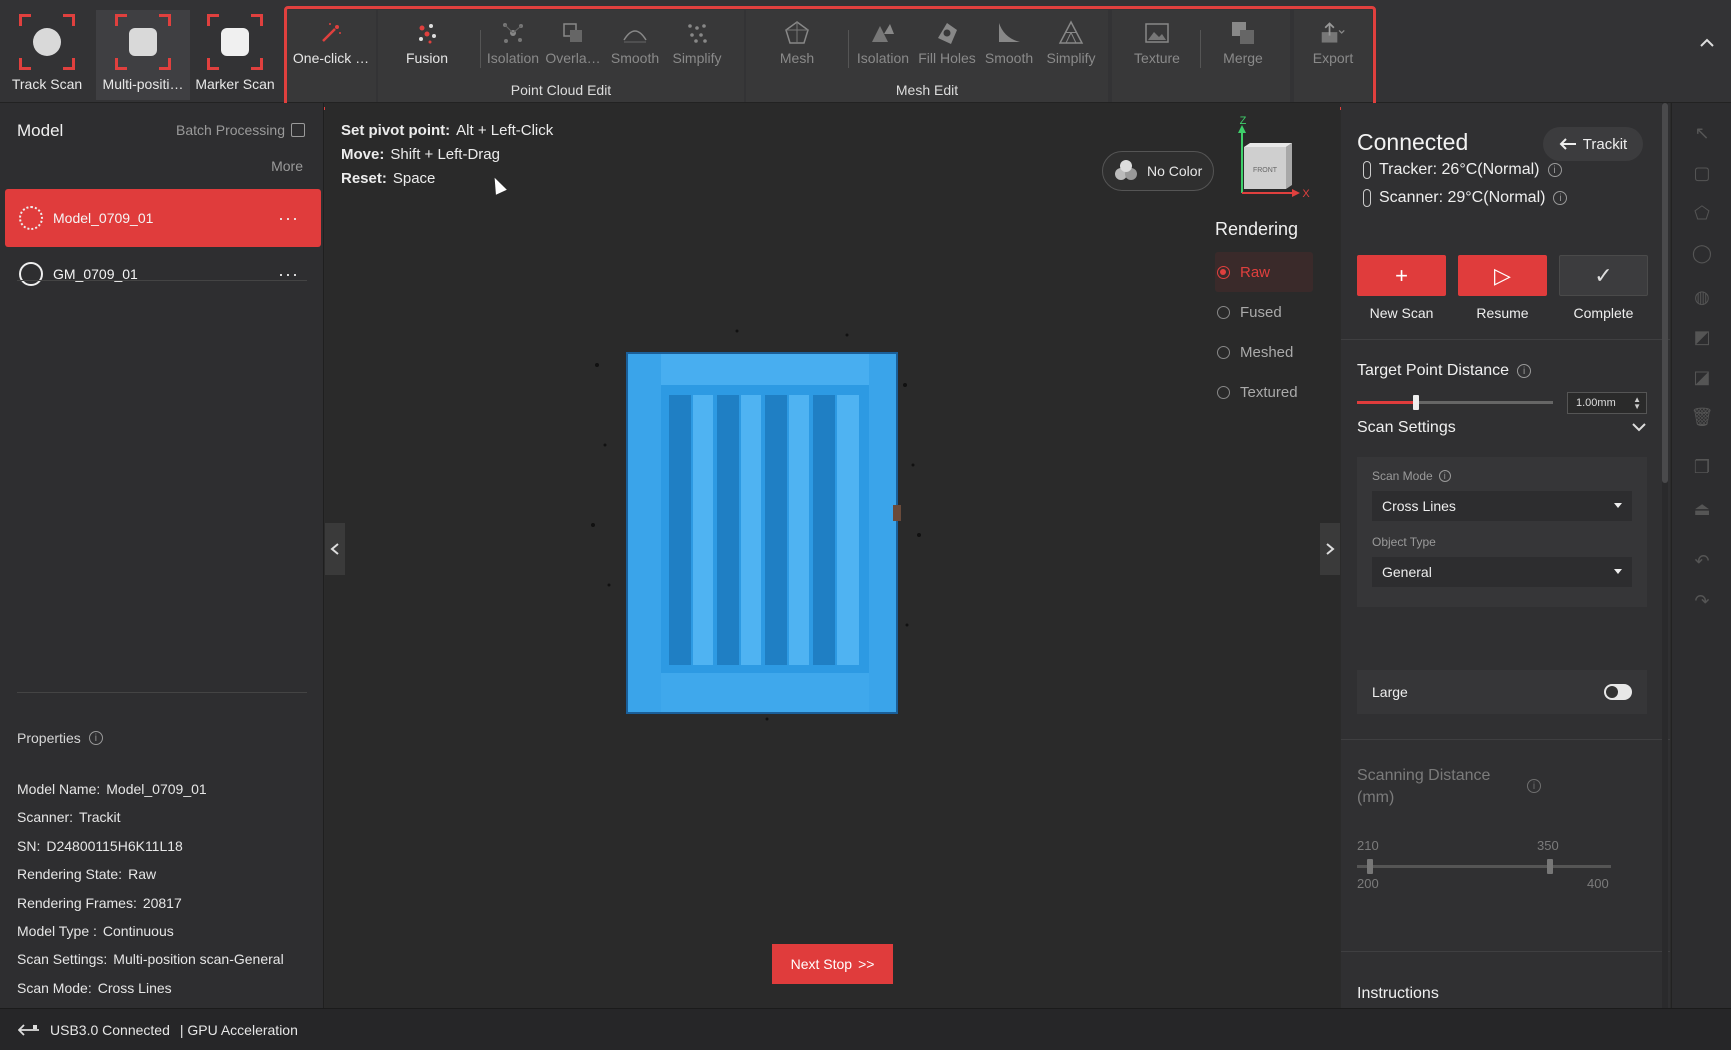 Image resolution: width=1731 pixels, height=1050 pixels. Describe the element at coordinates (1702, 601) in the screenshot. I see `redo-icon: ↷` at that location.